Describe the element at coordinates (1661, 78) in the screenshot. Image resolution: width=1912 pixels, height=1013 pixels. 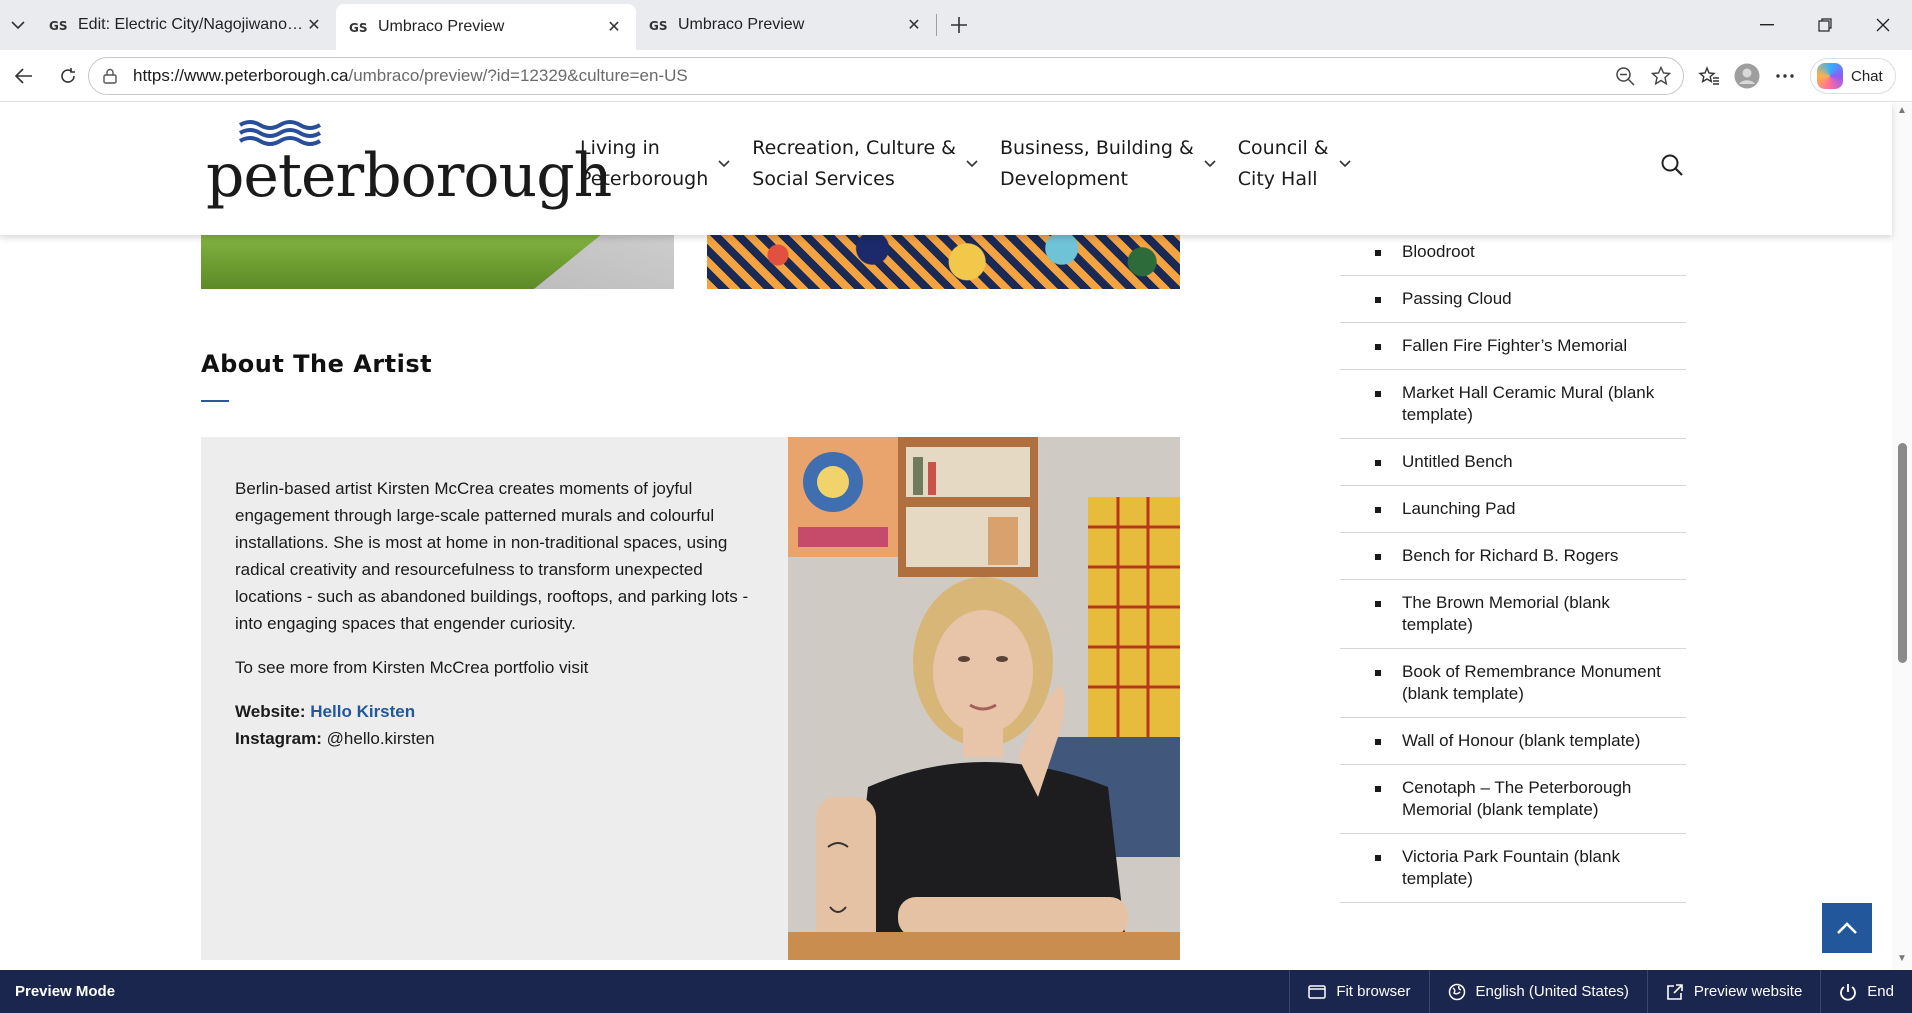
I see `favorite-star-icon` at that location.